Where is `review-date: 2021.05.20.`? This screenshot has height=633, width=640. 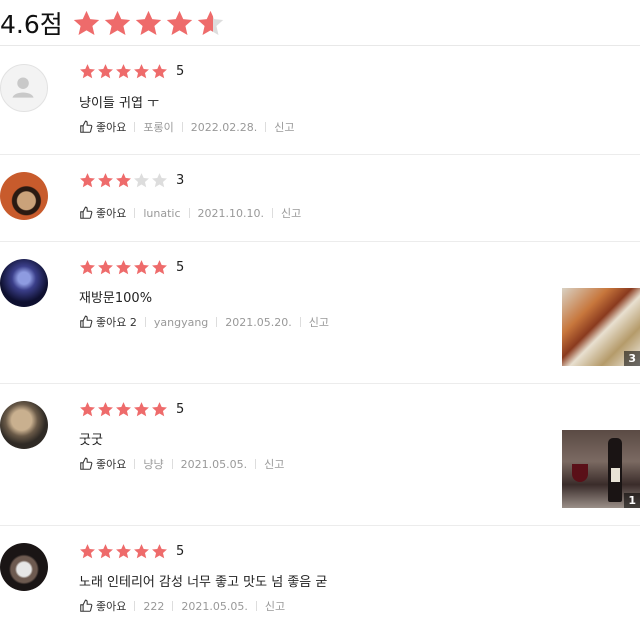 review-date: 2021.05.20. is located at coordinates (258, 322).